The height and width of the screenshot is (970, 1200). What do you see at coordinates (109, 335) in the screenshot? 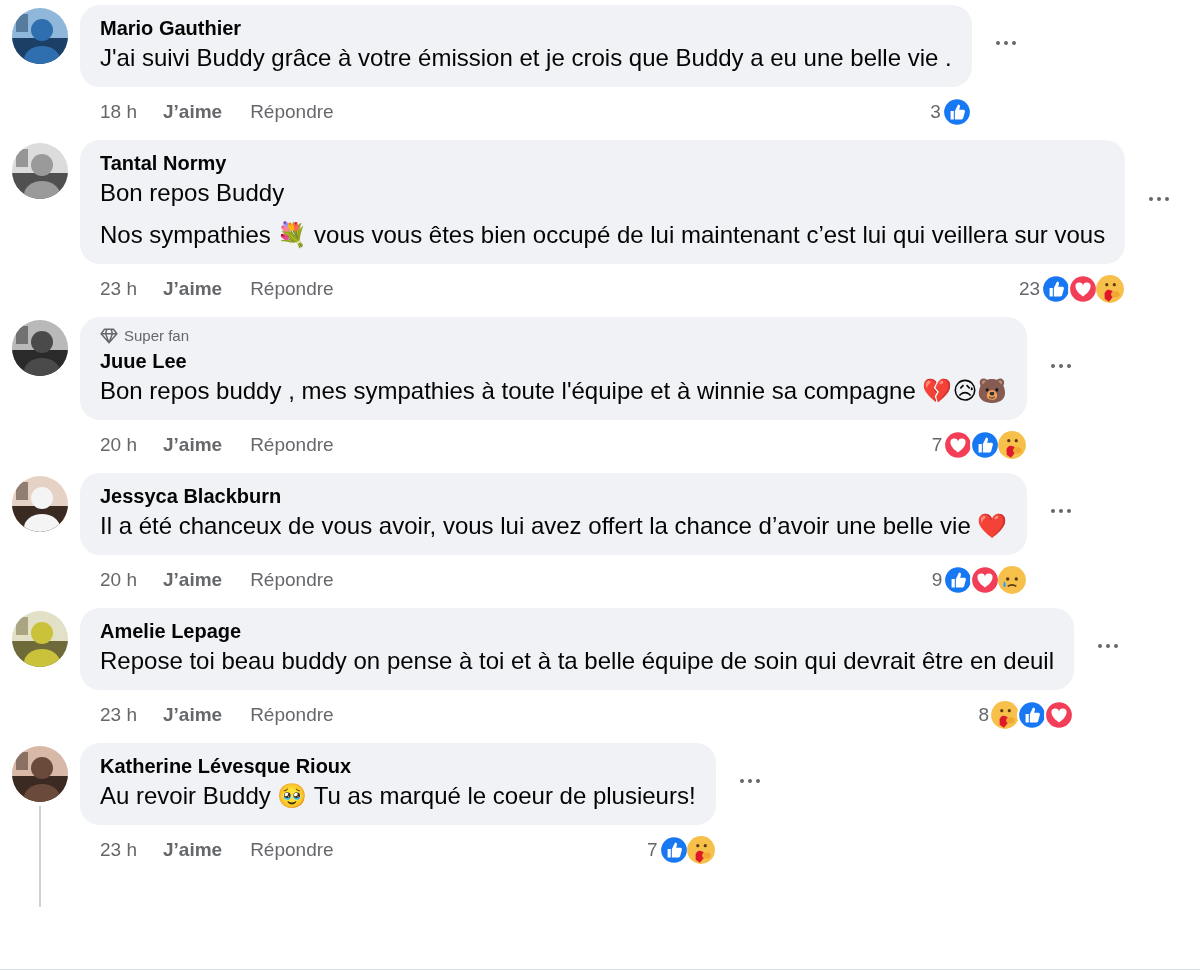
I see `diamond-icon` at bounding box center [109, 335].